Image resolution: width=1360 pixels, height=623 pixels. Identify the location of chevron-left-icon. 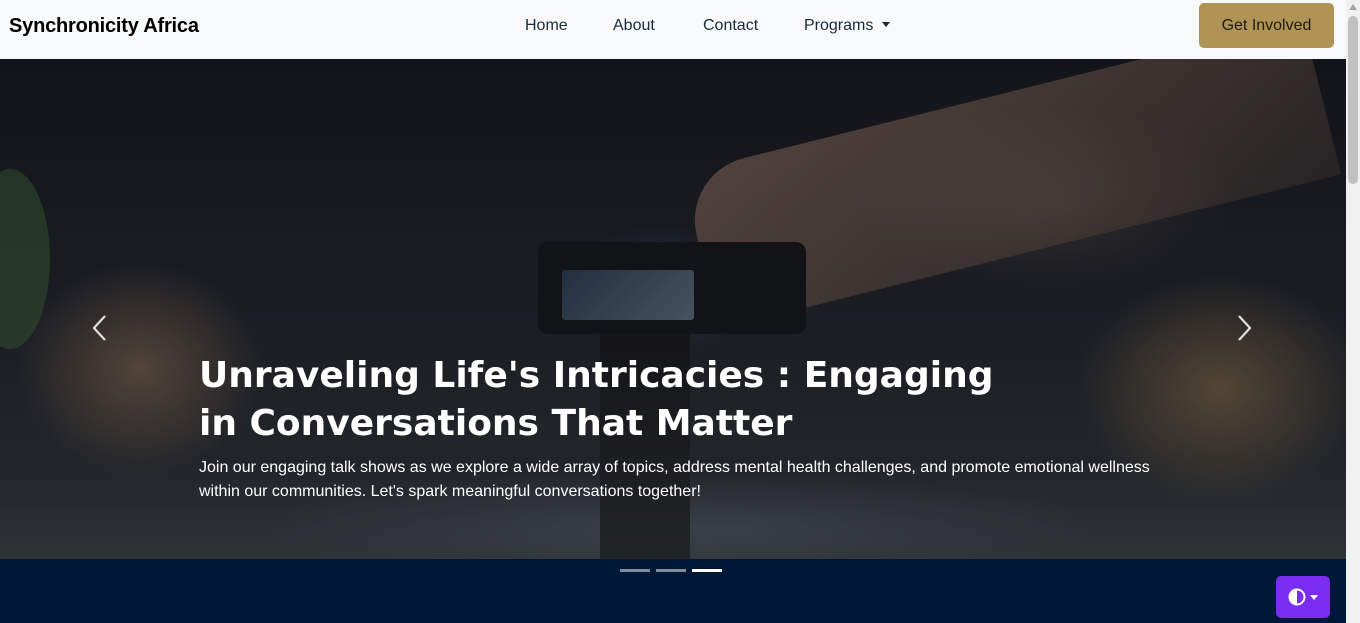
(99, 328).